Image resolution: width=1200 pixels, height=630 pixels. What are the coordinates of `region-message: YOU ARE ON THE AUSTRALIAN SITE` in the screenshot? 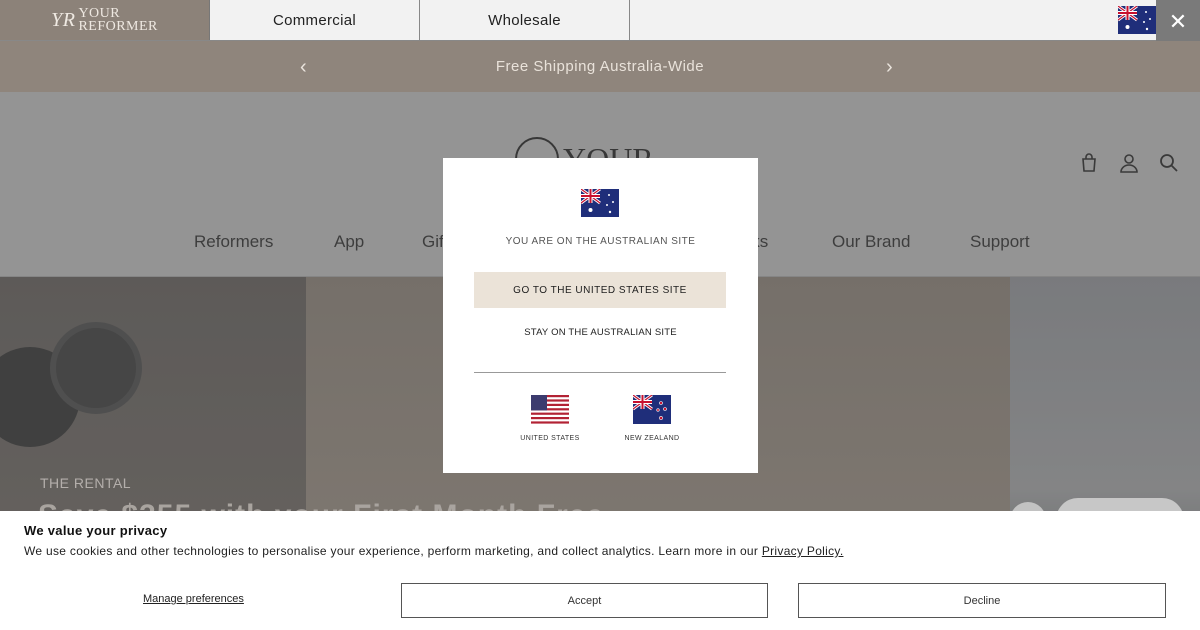 It's located at (600, 241).